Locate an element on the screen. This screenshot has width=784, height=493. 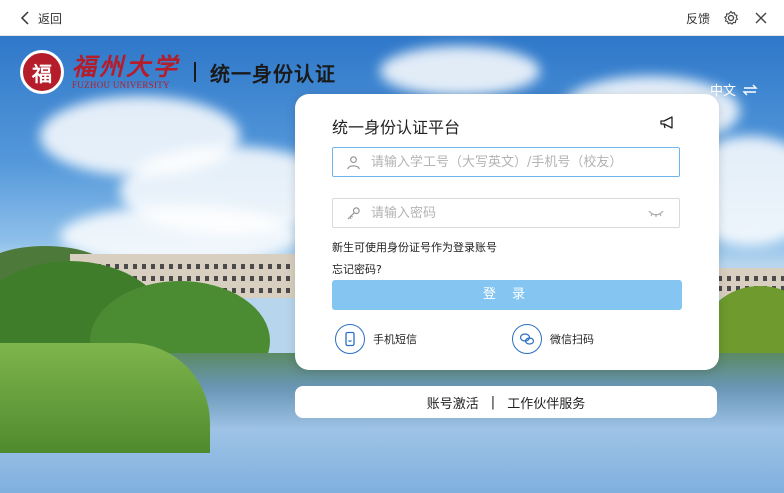
wechat-login-option: 微信扫码 is located at coordinates (553, 339).